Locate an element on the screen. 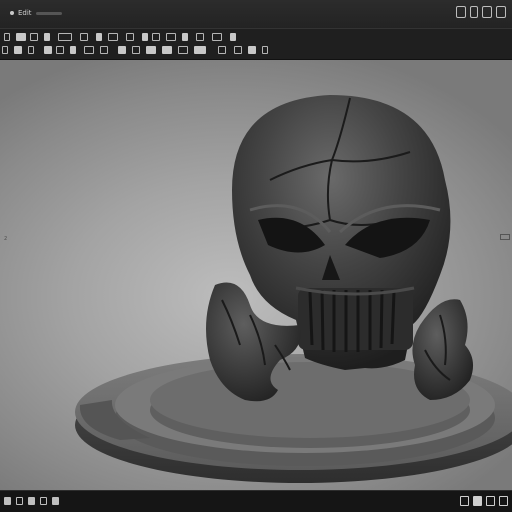 This screenshot has width=512, height=512. status-right-icons is located at coordinates (484, 501).